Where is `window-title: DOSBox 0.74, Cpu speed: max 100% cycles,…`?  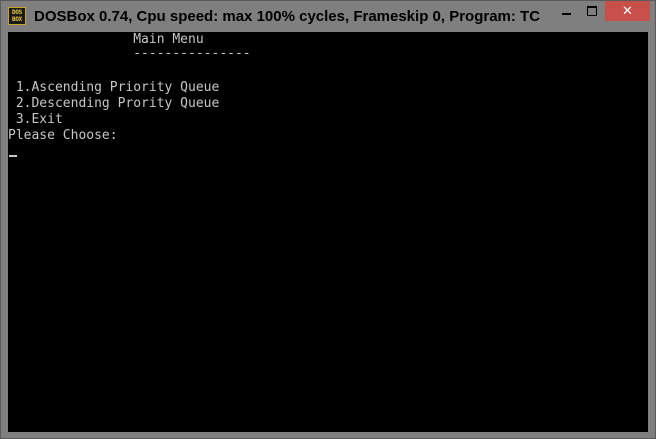 window-title: DOSBox 0.74, Cpu speed: max 100% cycles,… is located at coordinates (287, 16).